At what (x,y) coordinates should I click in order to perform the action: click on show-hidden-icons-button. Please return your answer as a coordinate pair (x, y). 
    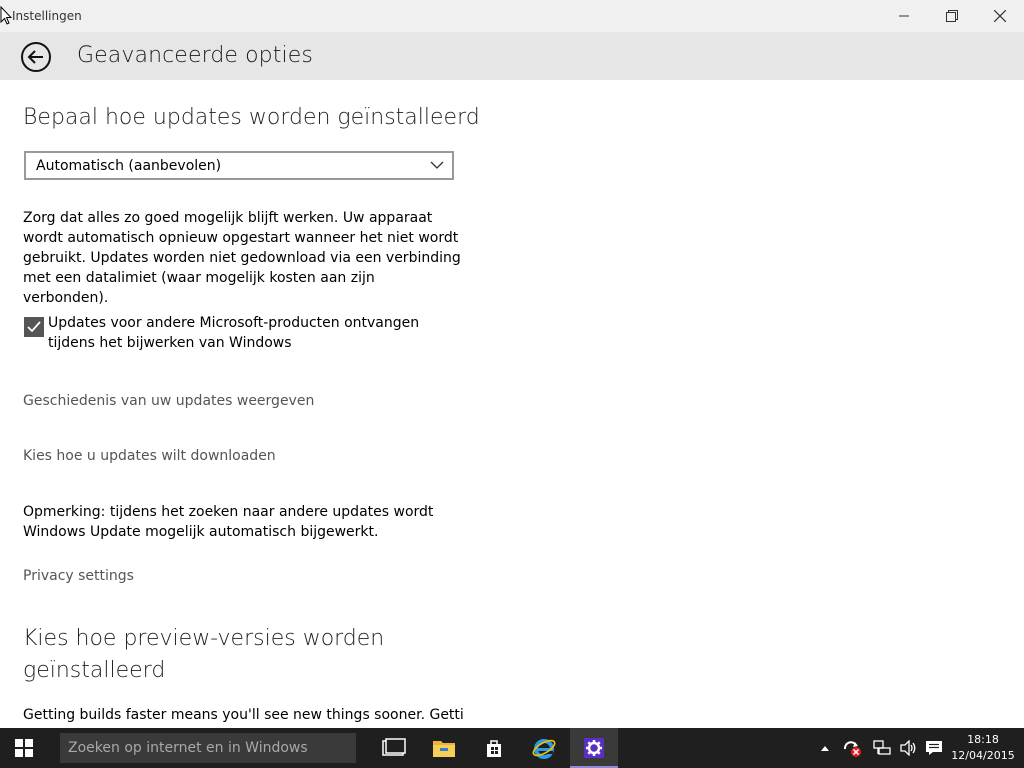
    Looking at the image, I should click on (825, 748).